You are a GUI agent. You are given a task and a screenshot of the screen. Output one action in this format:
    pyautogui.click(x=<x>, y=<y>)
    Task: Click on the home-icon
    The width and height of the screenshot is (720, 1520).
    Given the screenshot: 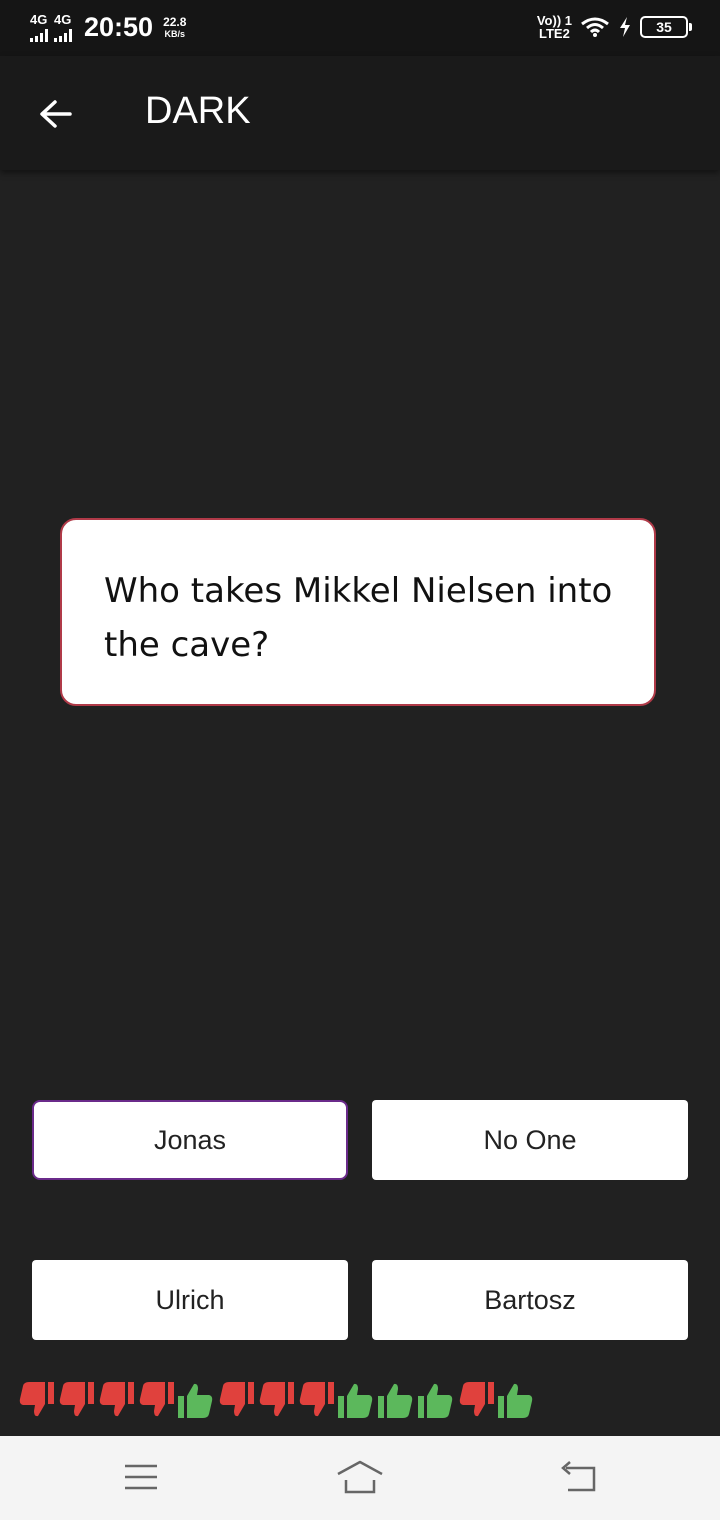 What is the action you would take?
    pyautogui.click(x=360, y=1477)
    